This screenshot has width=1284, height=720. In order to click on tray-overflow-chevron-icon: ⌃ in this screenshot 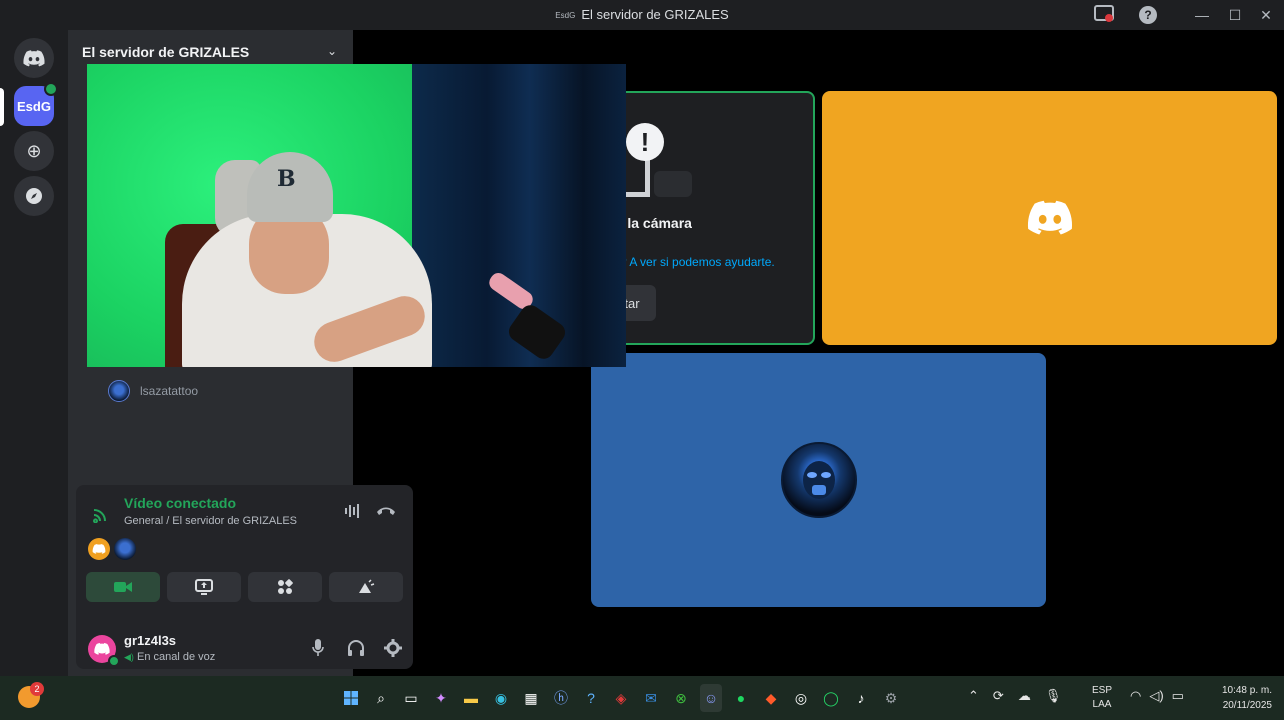, I will do `click(973, 696)`.